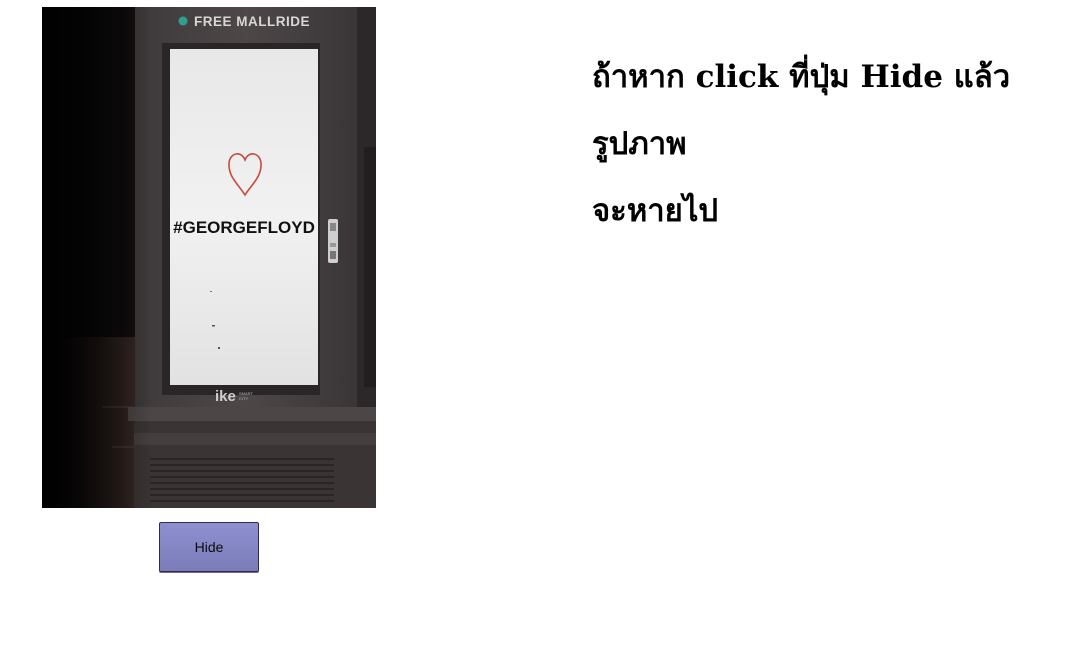 The image size is (1092, 666). What do you see at coordinates (801, 110) in the screenshot?
I see `instruction-line-1: ถ้าหาก click ที่ปุ่ม Hide แล้วรูปภาพ` at bounding box center [801, 110].